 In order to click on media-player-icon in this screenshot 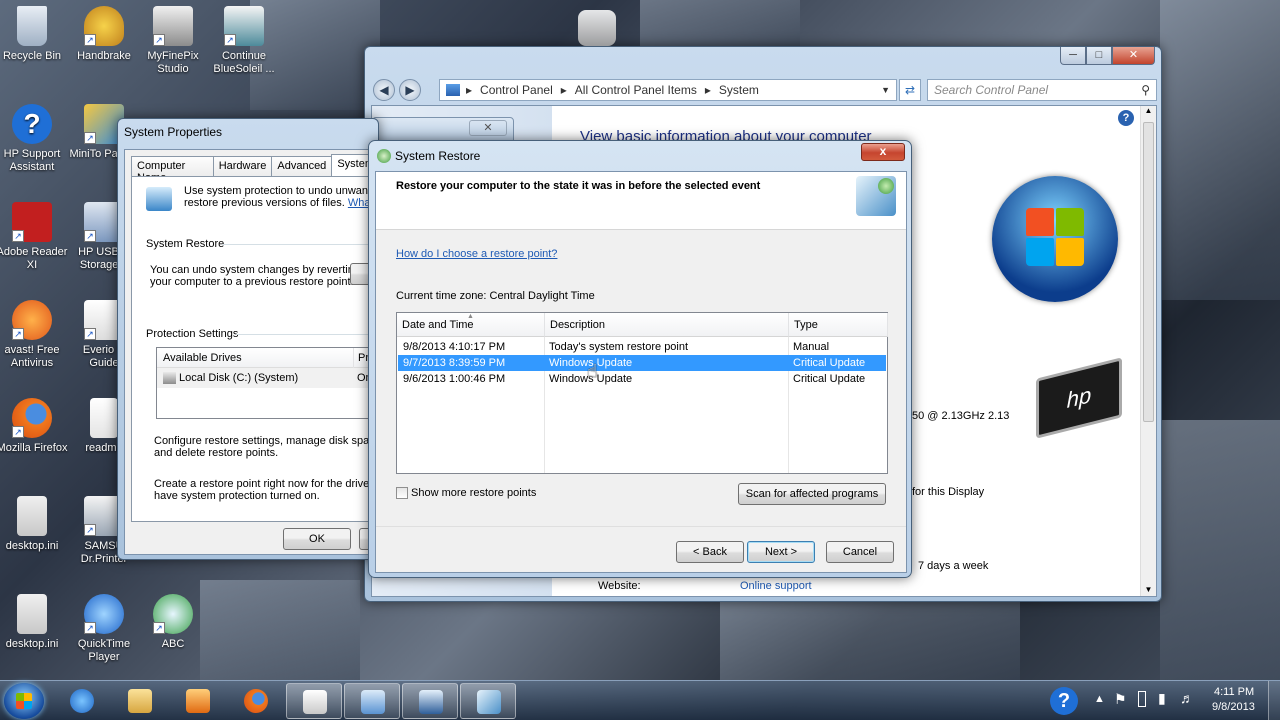, I will do `click(198, 701)`.